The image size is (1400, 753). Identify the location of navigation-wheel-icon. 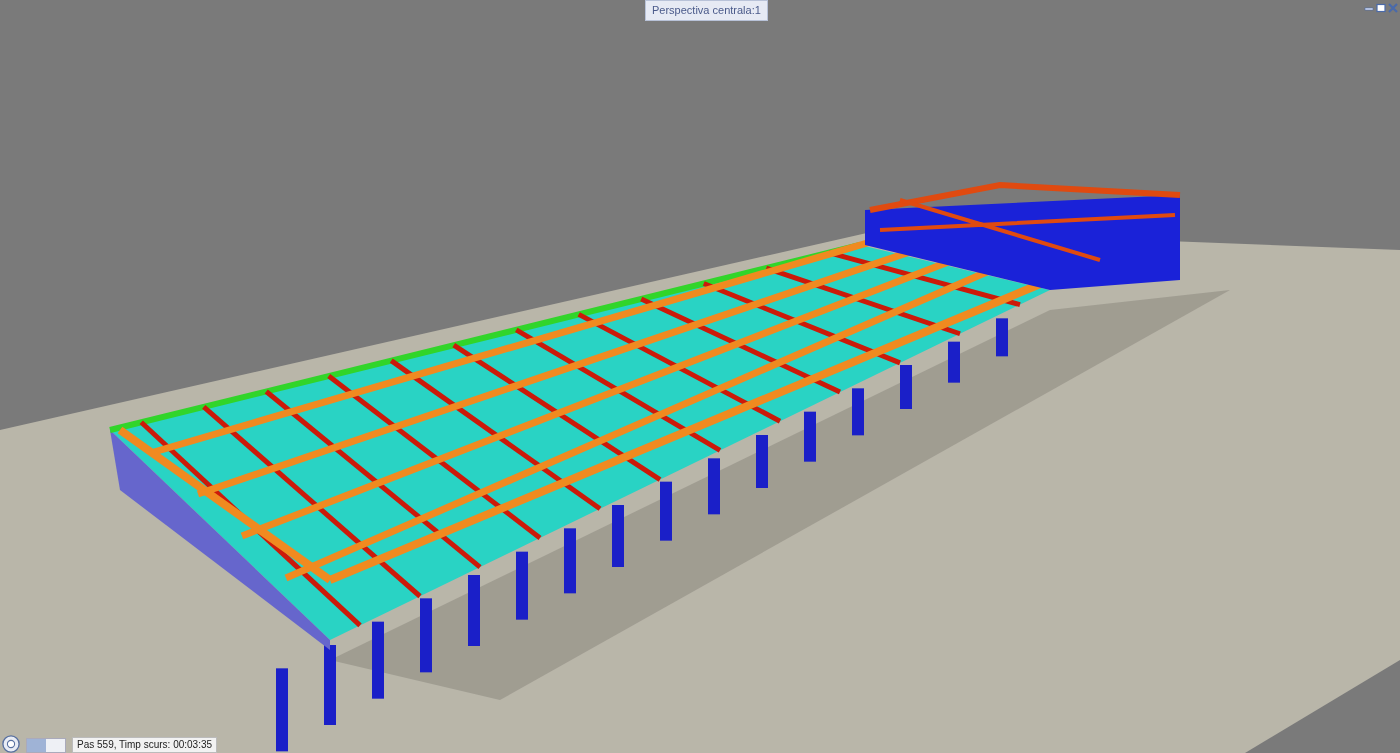
(11, 744).